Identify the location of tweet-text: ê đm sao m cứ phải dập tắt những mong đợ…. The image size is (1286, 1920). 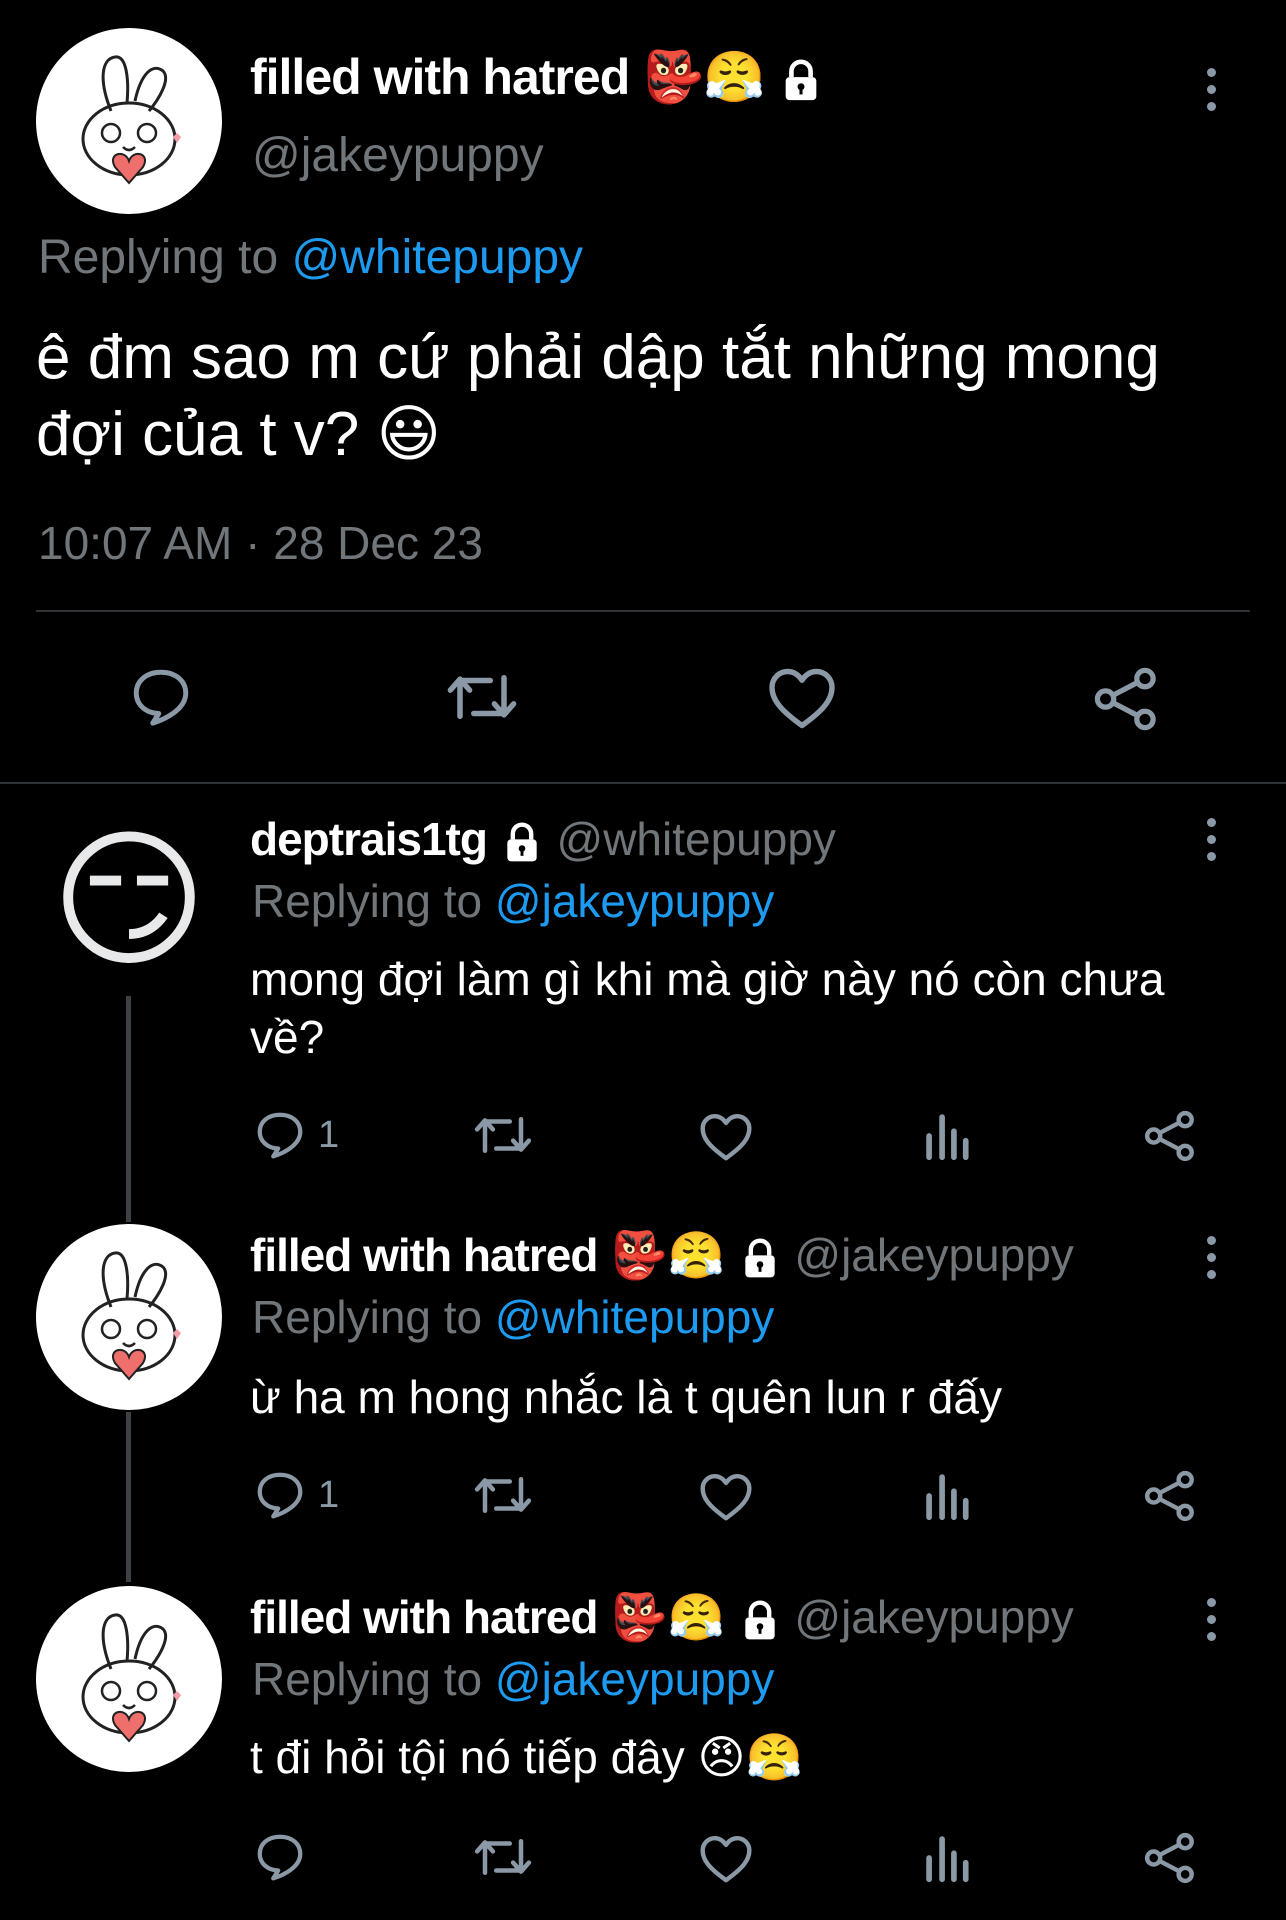
(636, 396).